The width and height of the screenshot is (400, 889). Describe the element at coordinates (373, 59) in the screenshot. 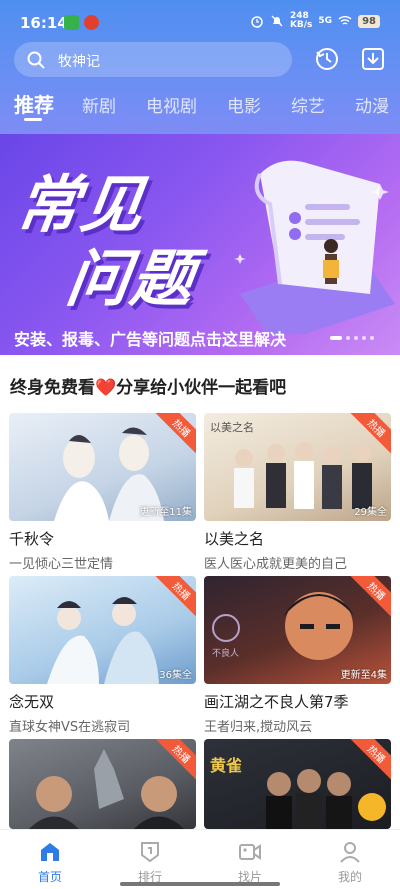

I see `download-icon` at that location.